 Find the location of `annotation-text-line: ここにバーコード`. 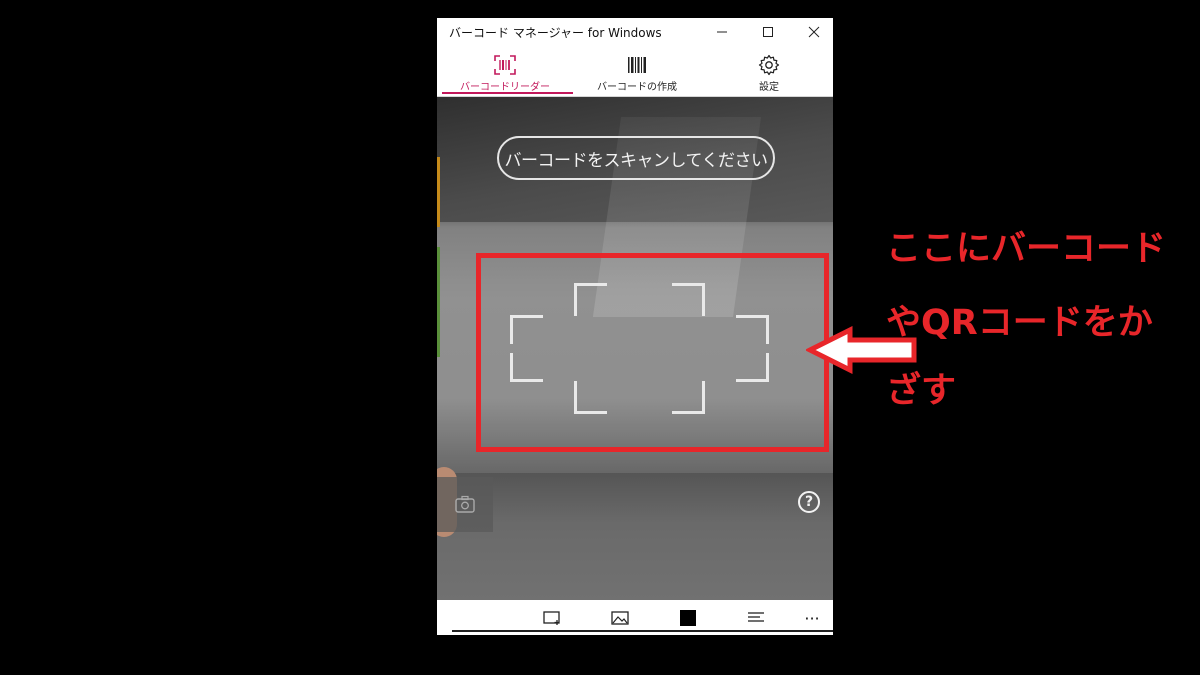

annotation-text-line: ここにバーコード is located at coordinates (1026, 249).